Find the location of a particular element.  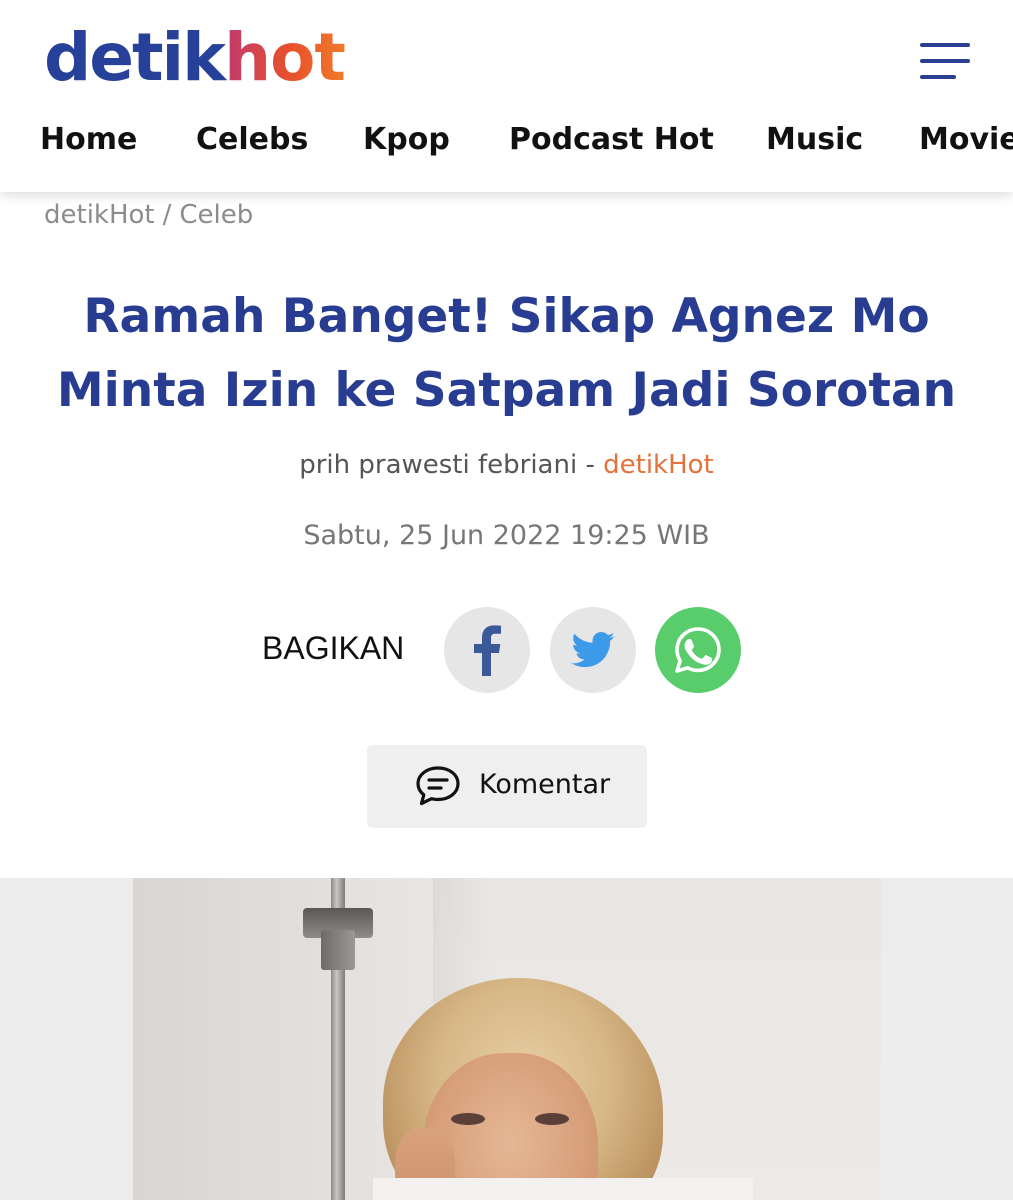

article-title-line2: Minta Izin ke Satpam Jadi Sorotan is located at coordinates (506, 390).